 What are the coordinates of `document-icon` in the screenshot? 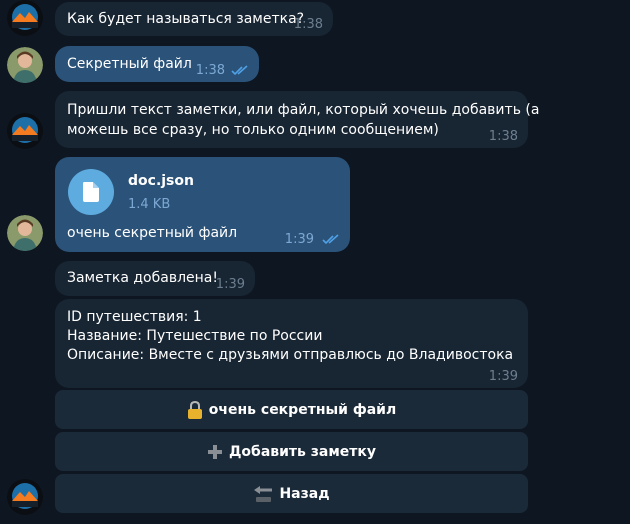 It's located at (91, 192).